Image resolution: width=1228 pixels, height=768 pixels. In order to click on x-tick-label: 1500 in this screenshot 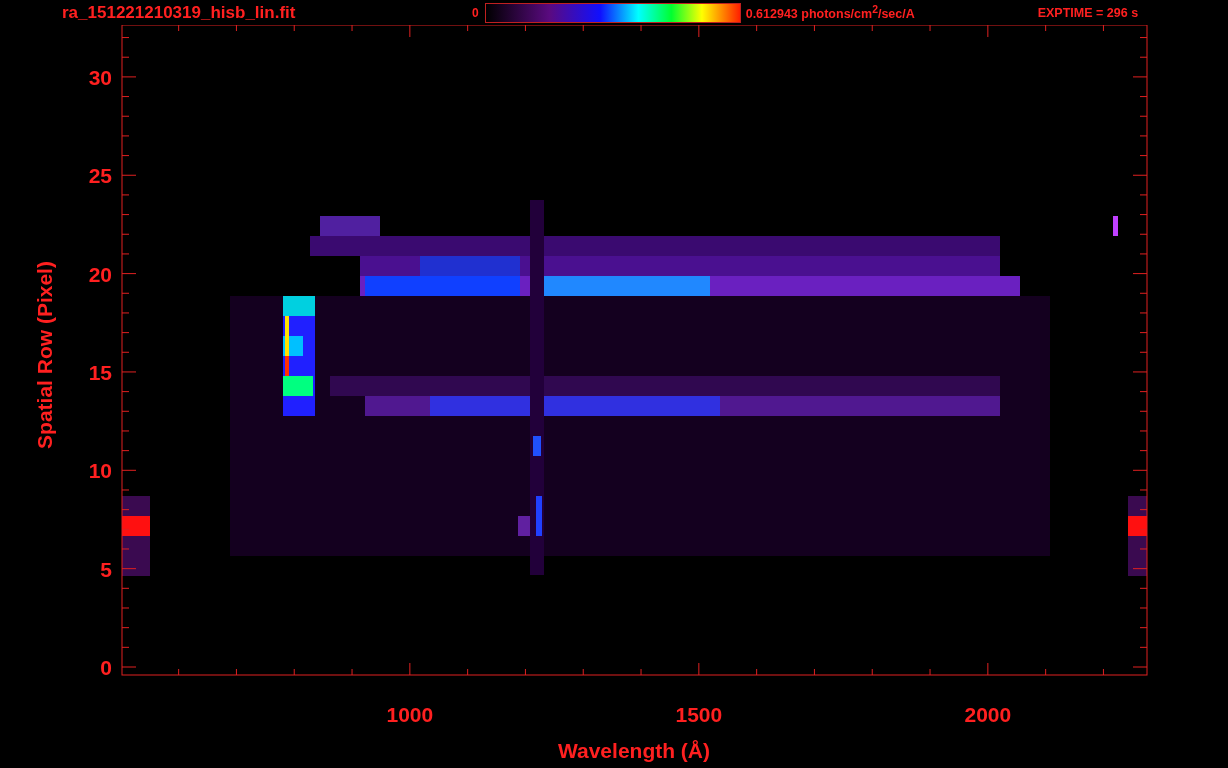, I will do `click(699, 714)`.